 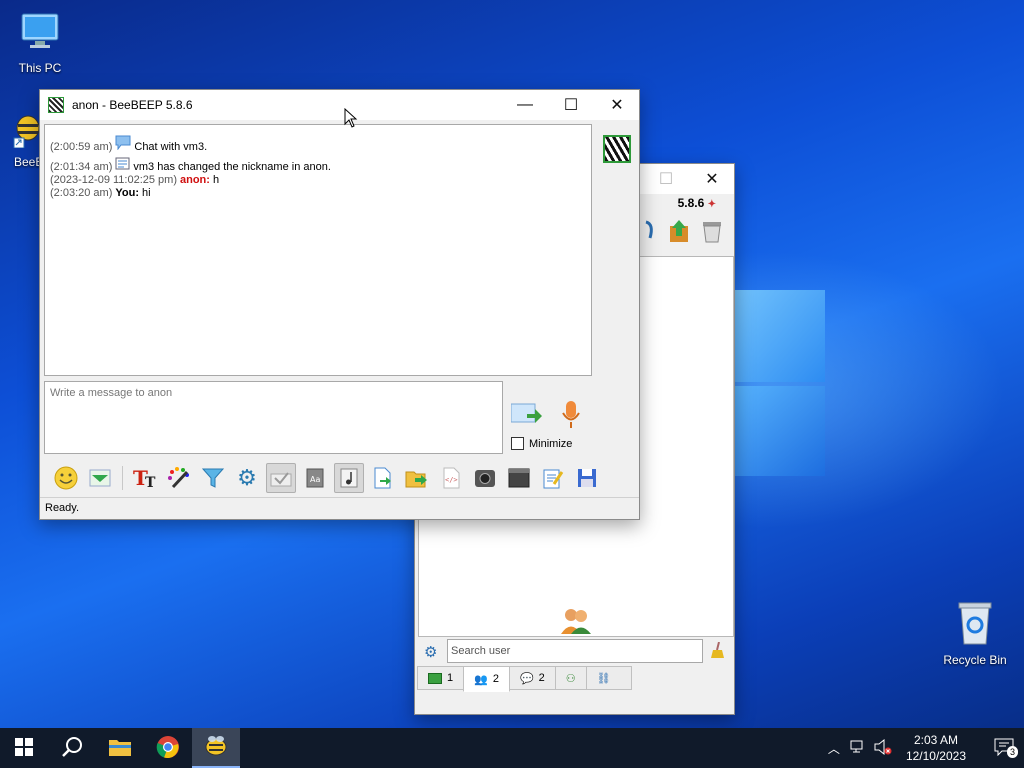 What do you see at coordinates (858, 748) in the screenshot?
I see `network-icon` at bounding box center [858, 748].